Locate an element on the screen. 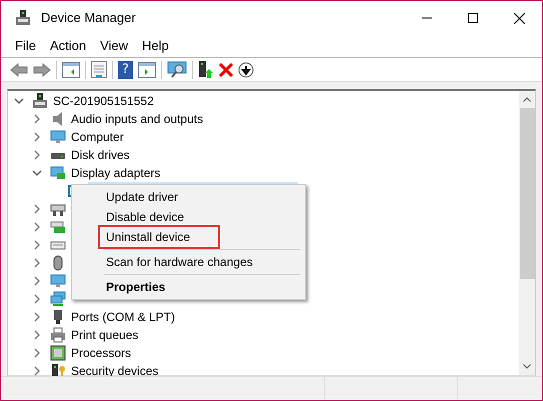 The height and width of the screenshot is (401, 543). context-menu-item: Scan for hardware changes is located at coordinates (188, 262).